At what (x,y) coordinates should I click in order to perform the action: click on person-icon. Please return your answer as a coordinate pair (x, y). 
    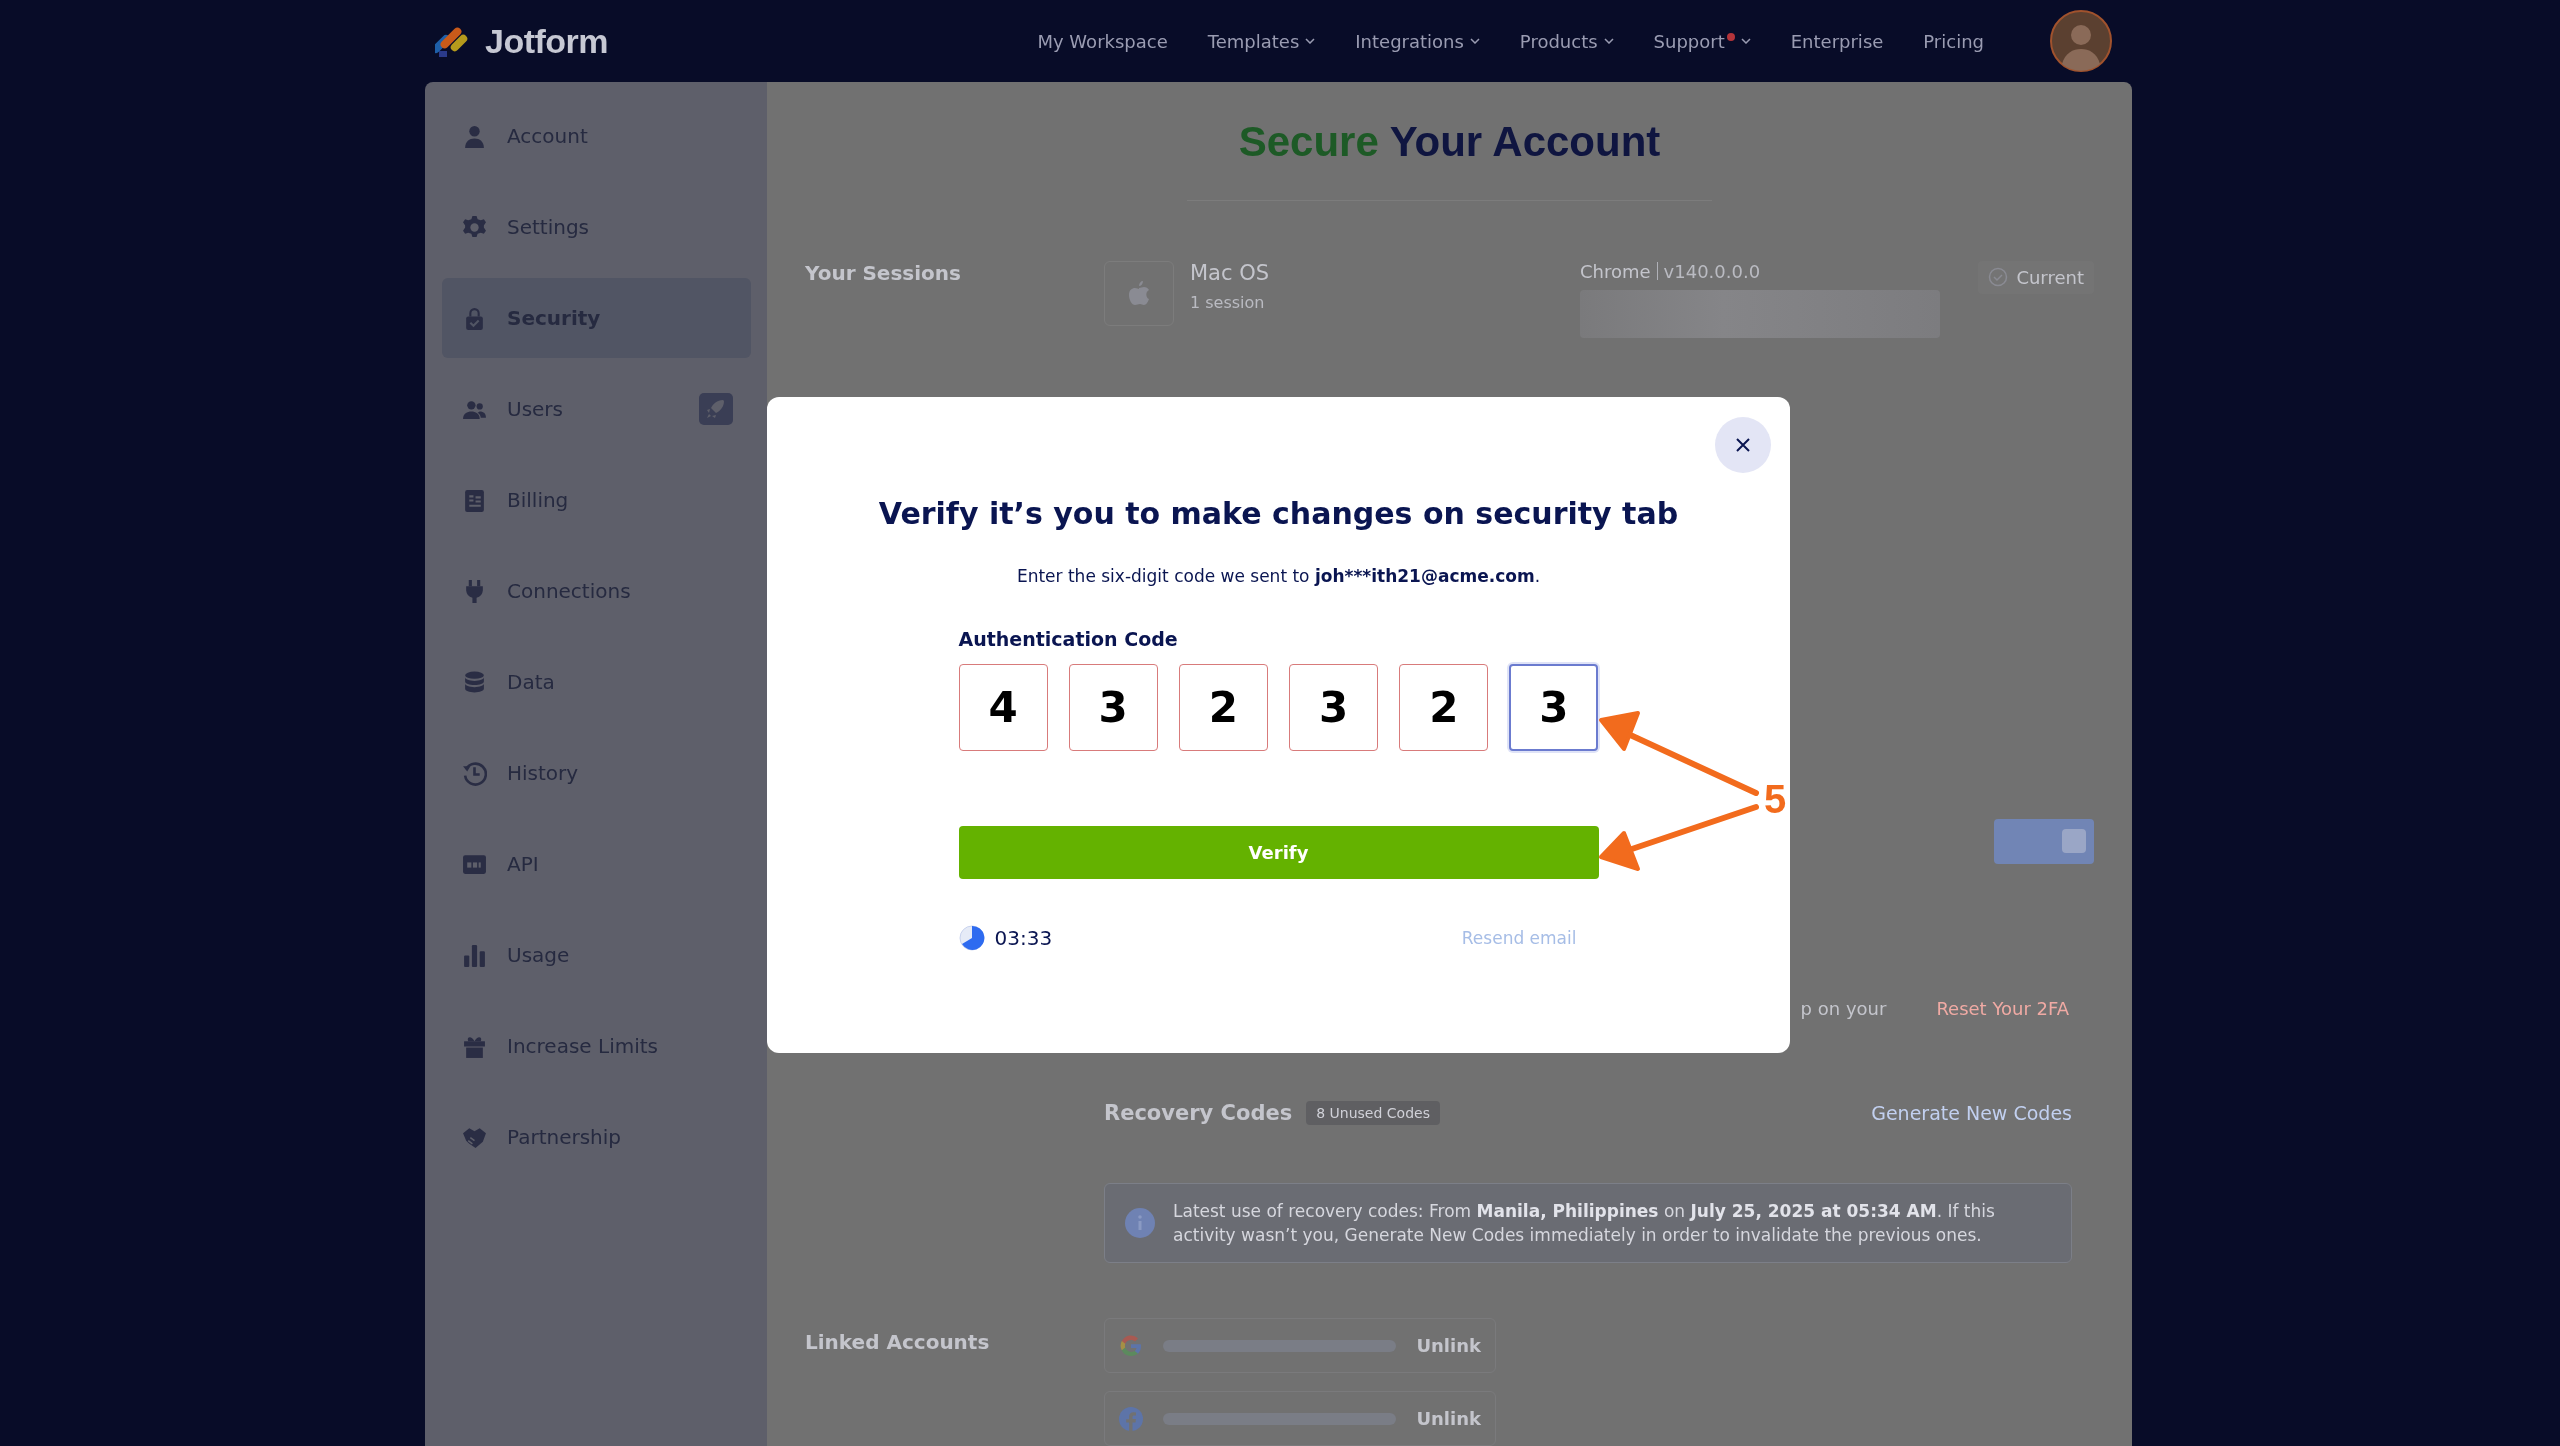
    Looking at the image, I should click on (474, 136).